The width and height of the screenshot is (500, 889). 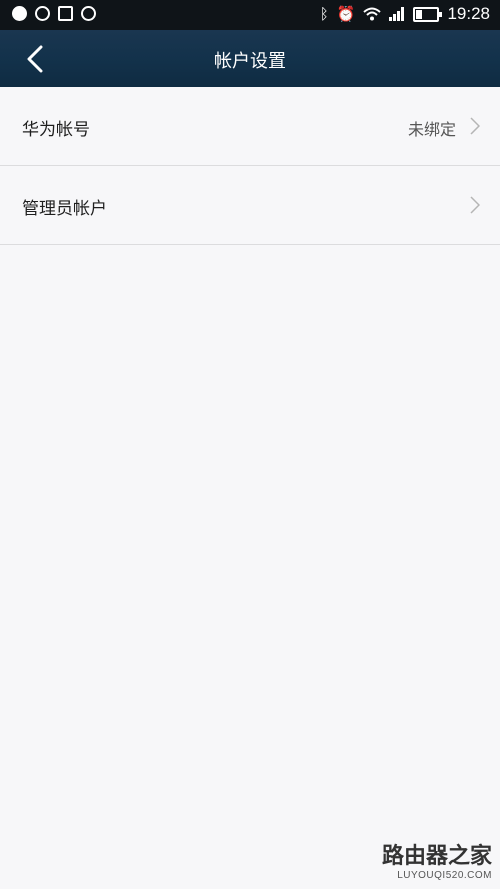 What do you see at coordinates (88, 13) in the screenshot?
I see `more-icon` at bounding box center [88, 13].